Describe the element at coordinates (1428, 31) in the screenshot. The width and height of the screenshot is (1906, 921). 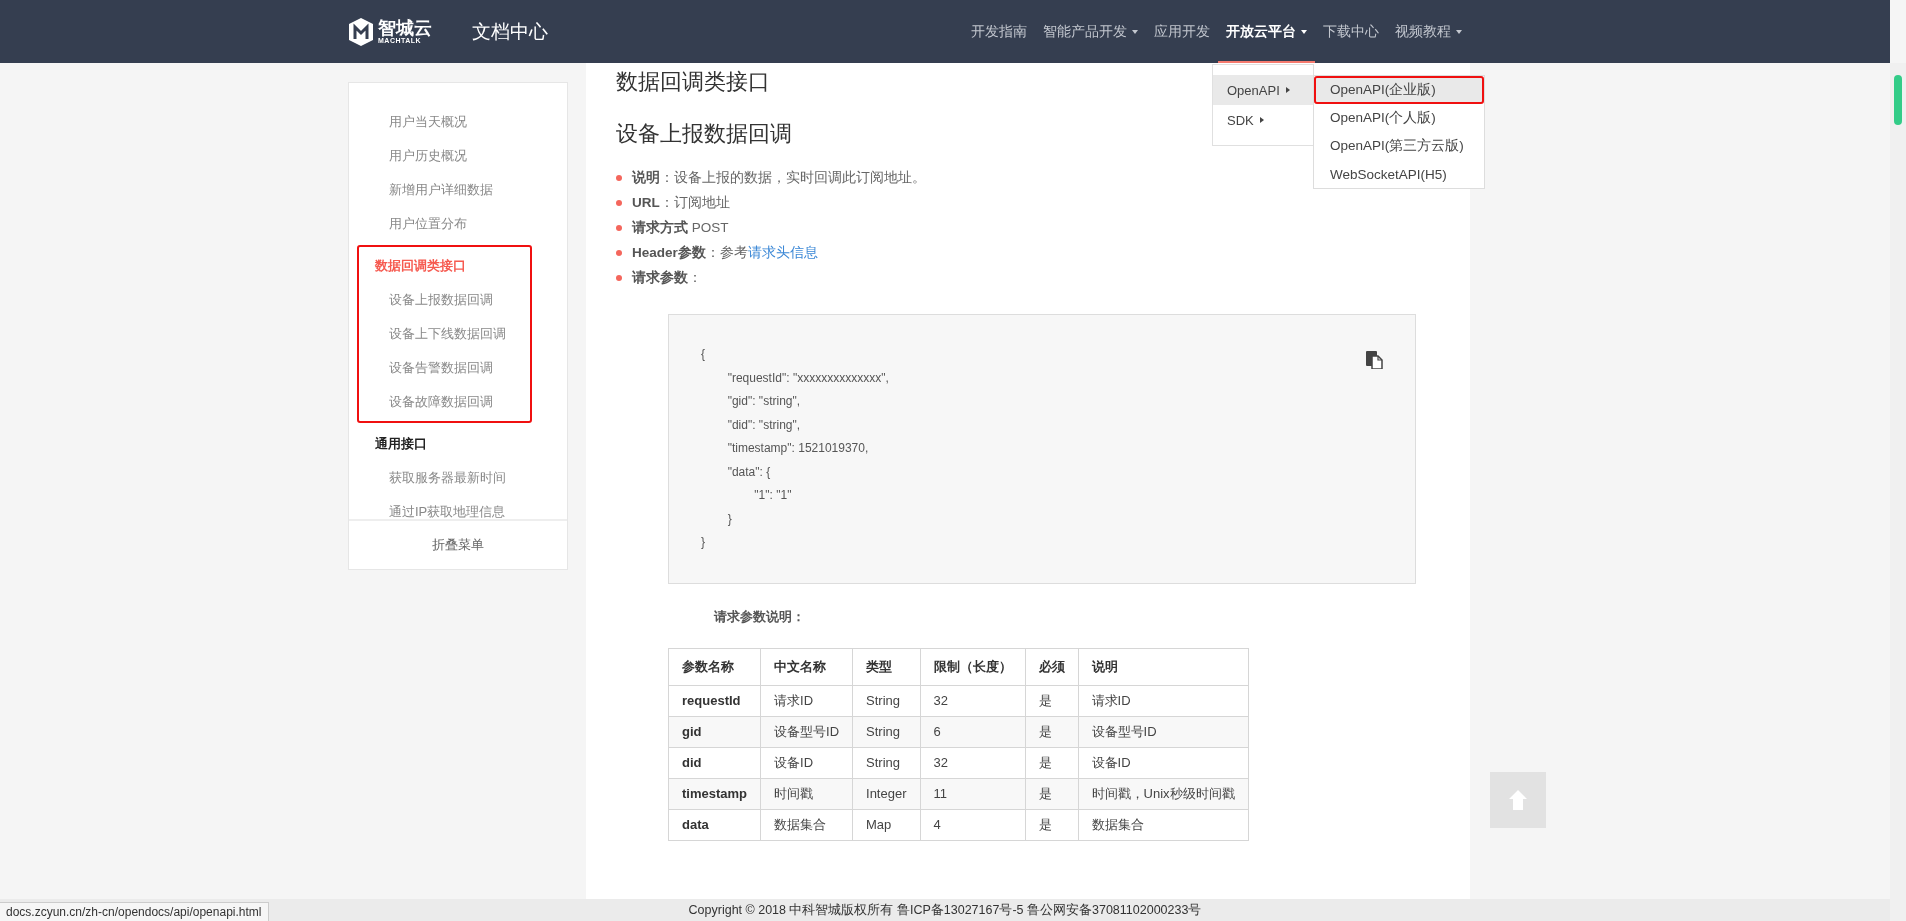
I see `nav-link: 视频教程` at that location.